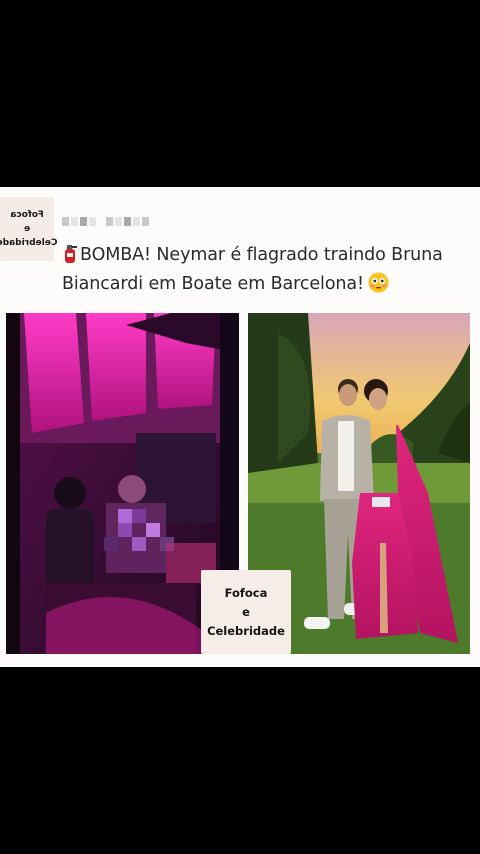 This screenshot has height=854, width=480. I want to click on blurred-handle-part, so click(127, 221).